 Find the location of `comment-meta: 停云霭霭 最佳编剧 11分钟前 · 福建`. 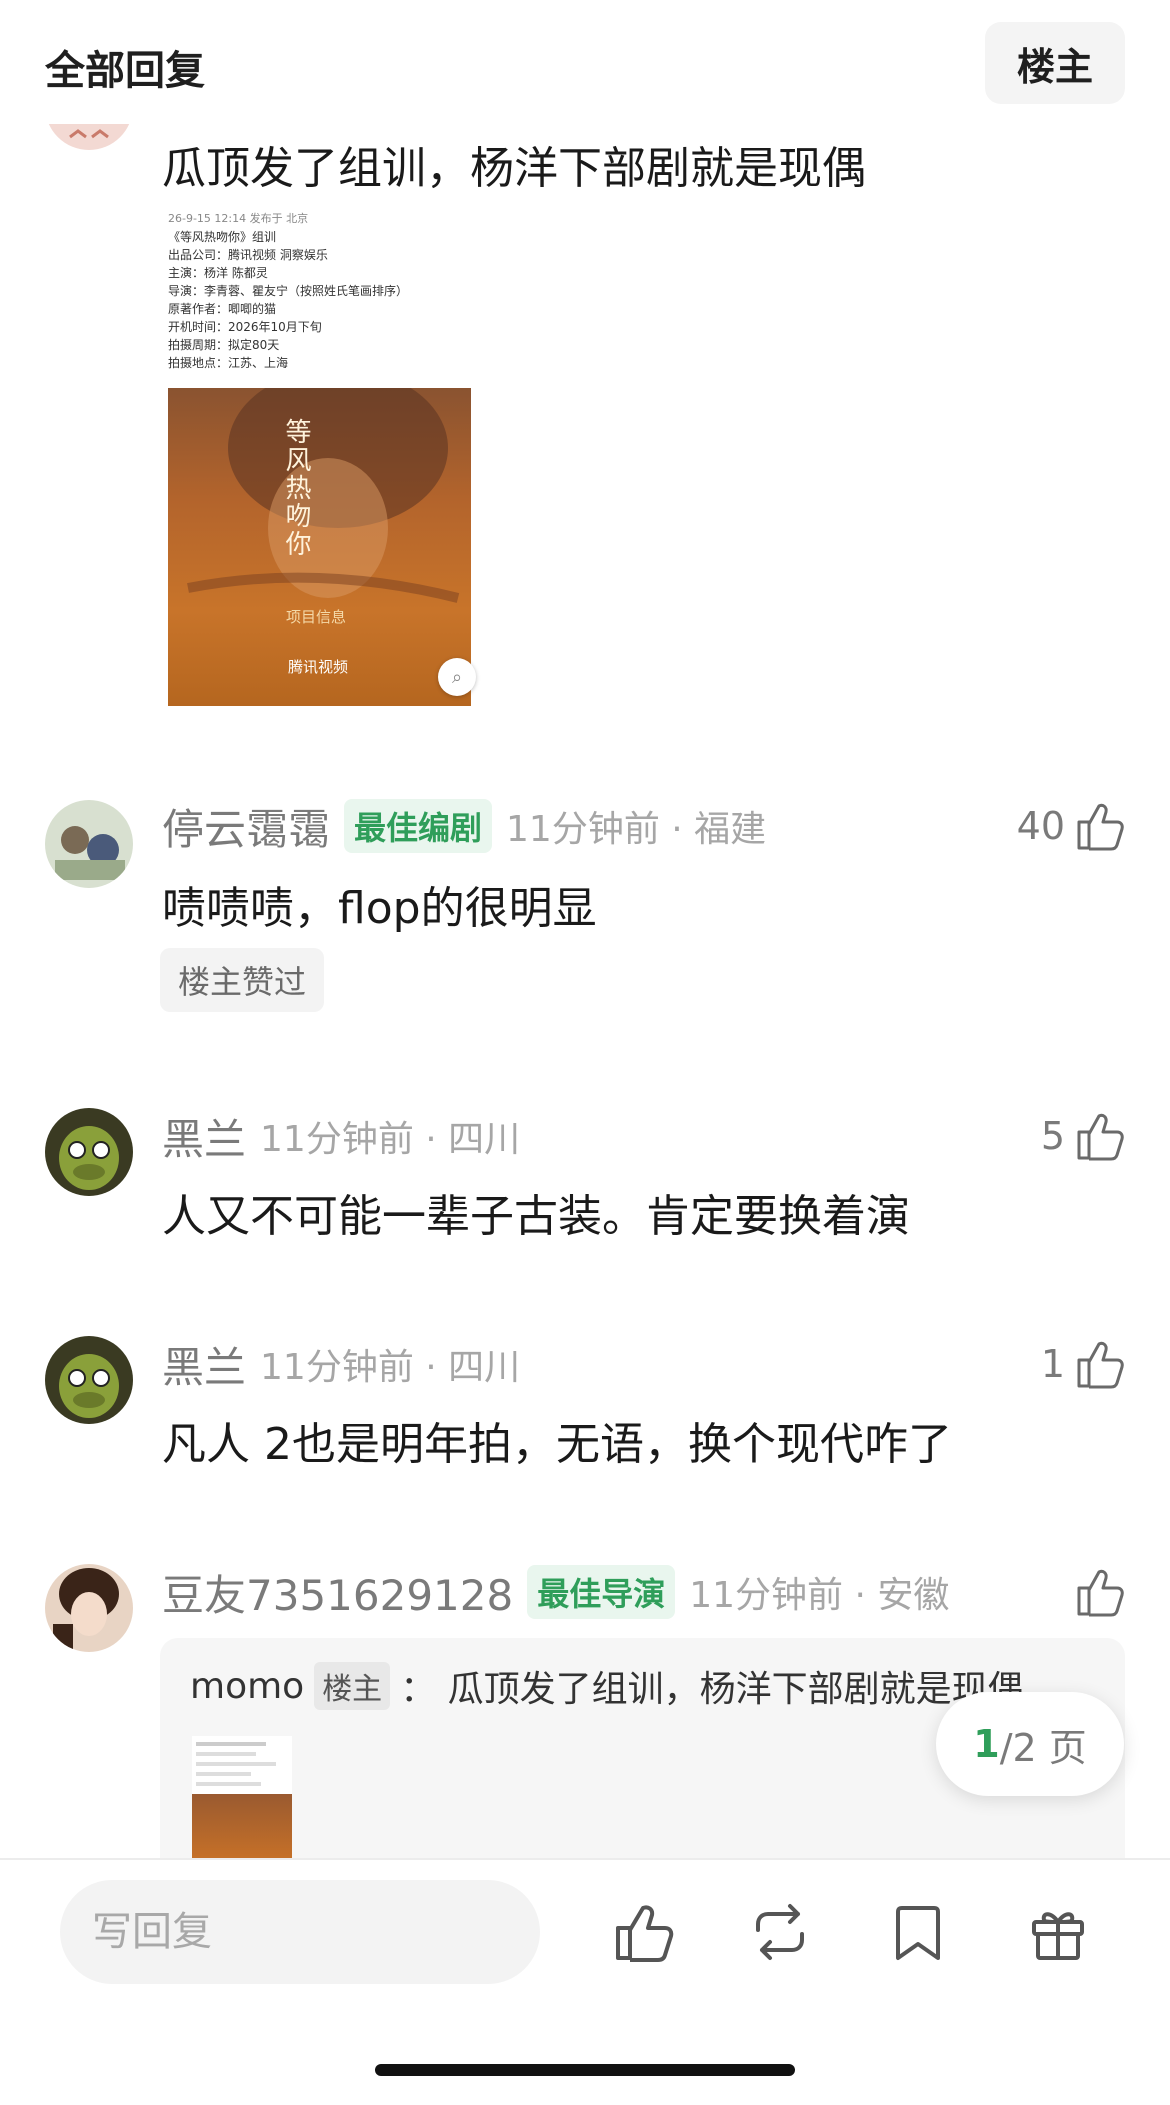

comment-meta: 停云霭霭 最佳编剧 11分钟前 · 福建 is located at coordinates (464, 826).